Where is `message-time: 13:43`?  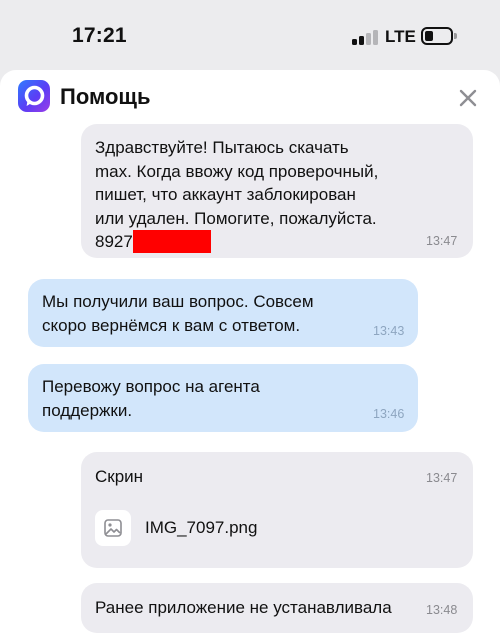
message-time: 13:43 is located at coordinates (389, 331).